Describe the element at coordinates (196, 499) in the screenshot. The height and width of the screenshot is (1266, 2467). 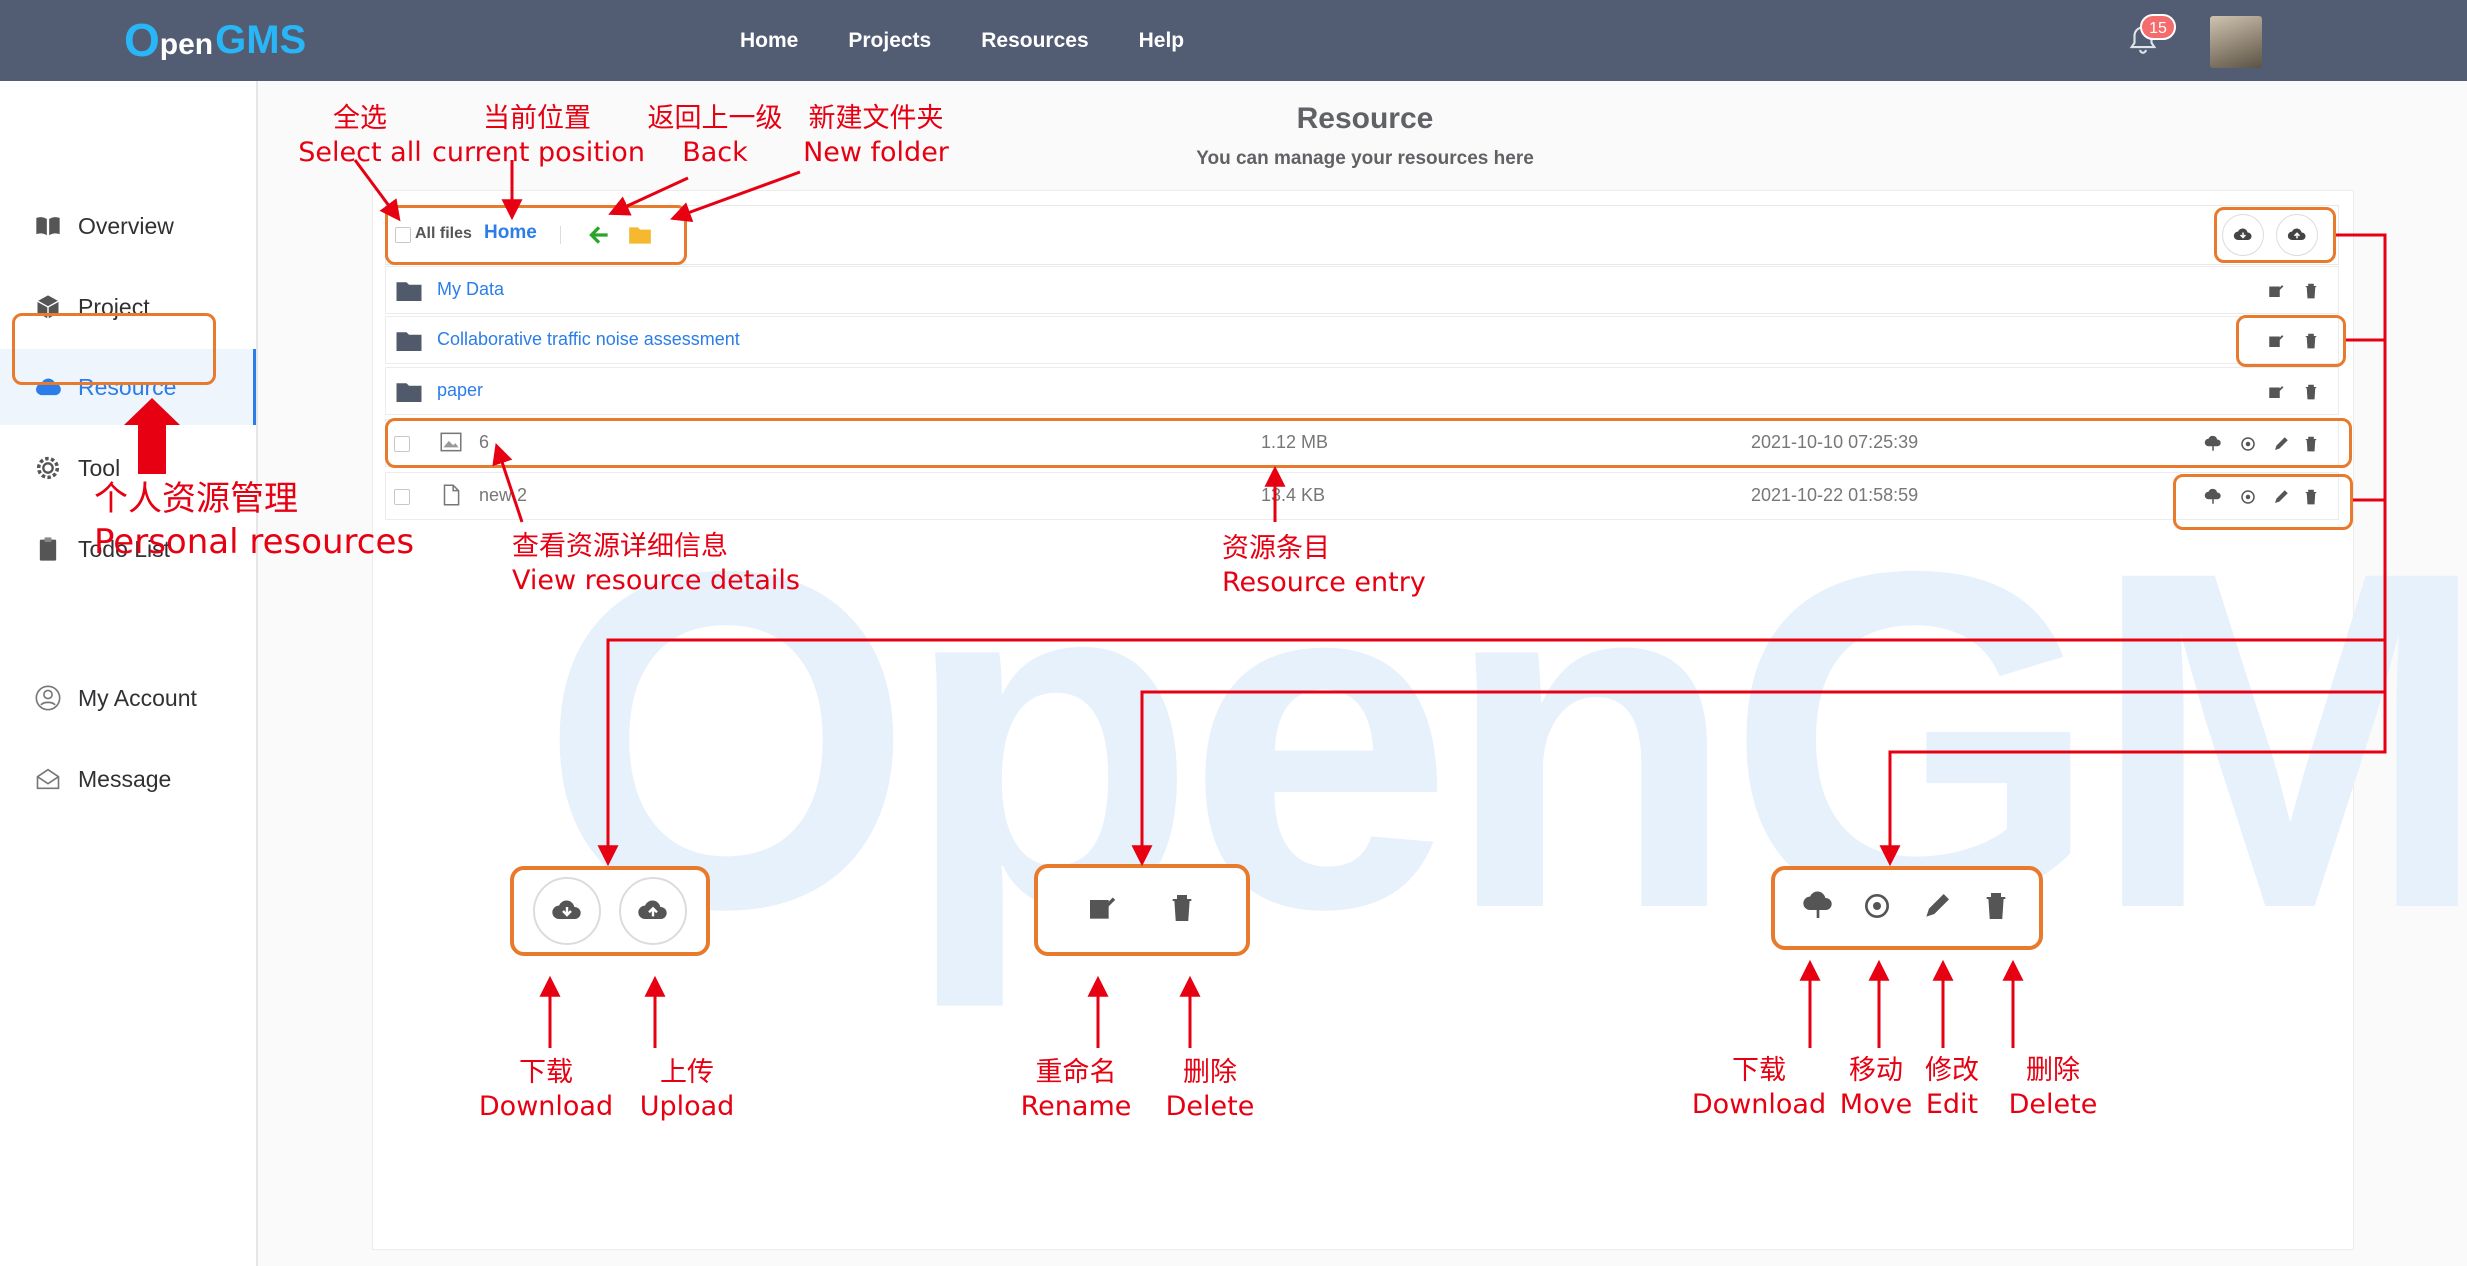
I see `ann-zh: 个人资源管理` at that location.